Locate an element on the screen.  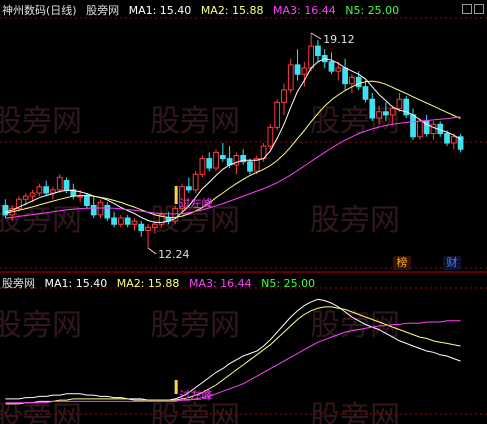
finance-badge: 财 is located at coordinates (452, 263).